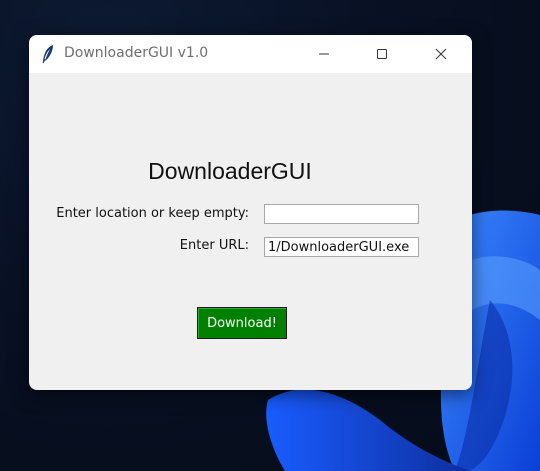  Describe the element at coordinates (47, 54) in the screenshot. I see `feather-icon` at that location.